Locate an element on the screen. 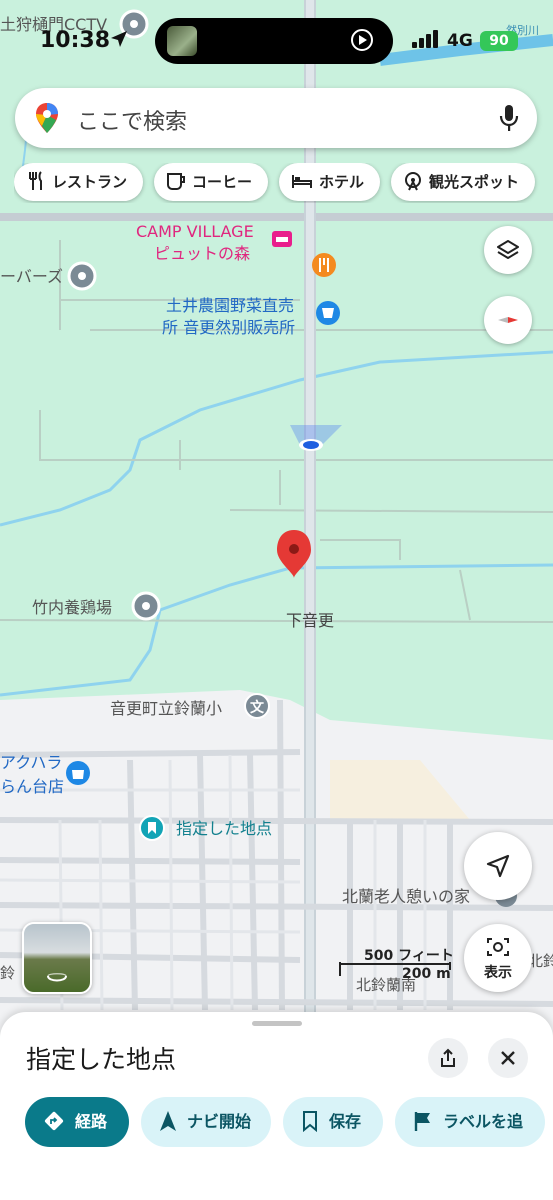  chip-hotel: ホテル is located at coordinates (330, 182).